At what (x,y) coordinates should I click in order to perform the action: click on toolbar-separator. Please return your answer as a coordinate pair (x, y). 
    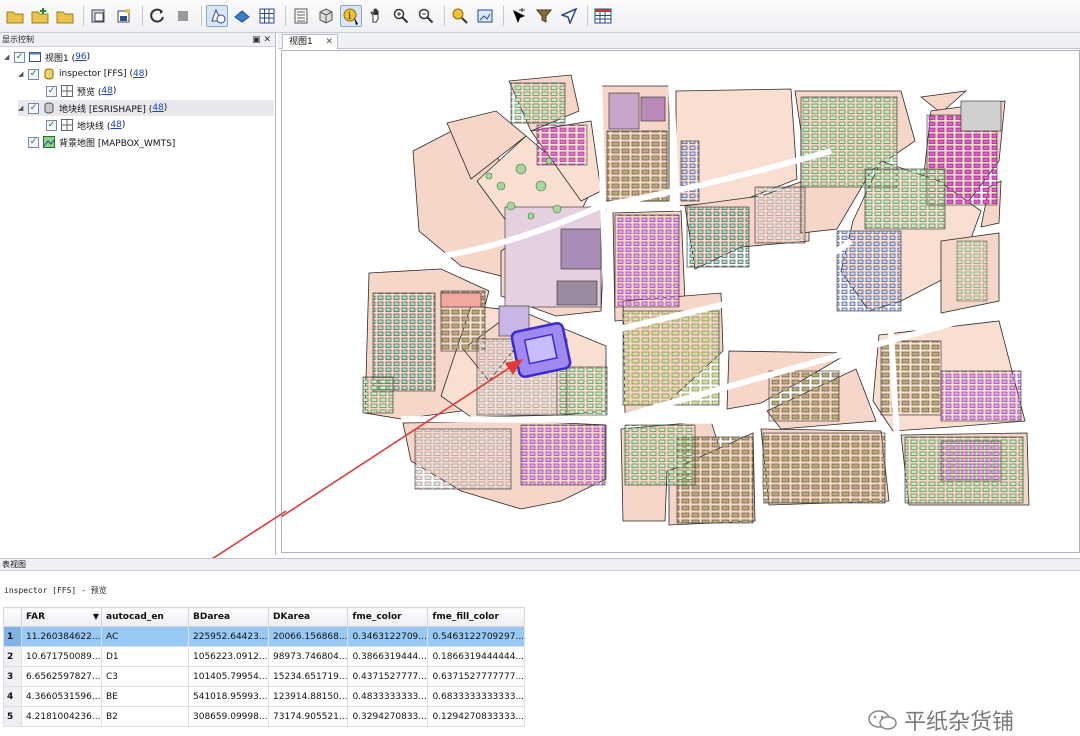
    Looking at the image, I should click on (201, 16).